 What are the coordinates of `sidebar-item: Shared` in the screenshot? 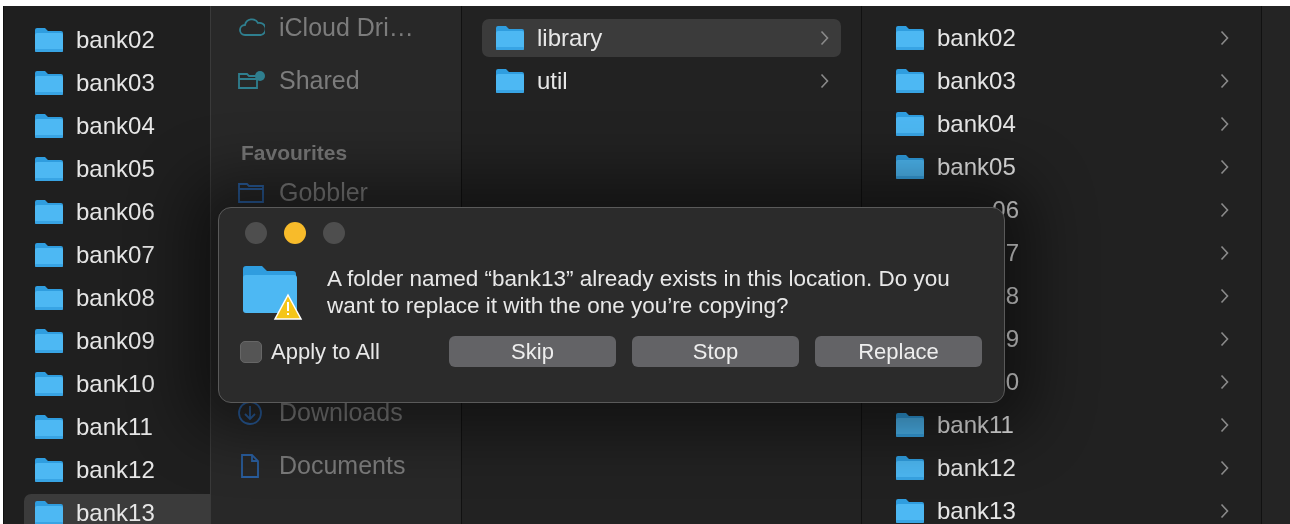 It's located at (349, 80).